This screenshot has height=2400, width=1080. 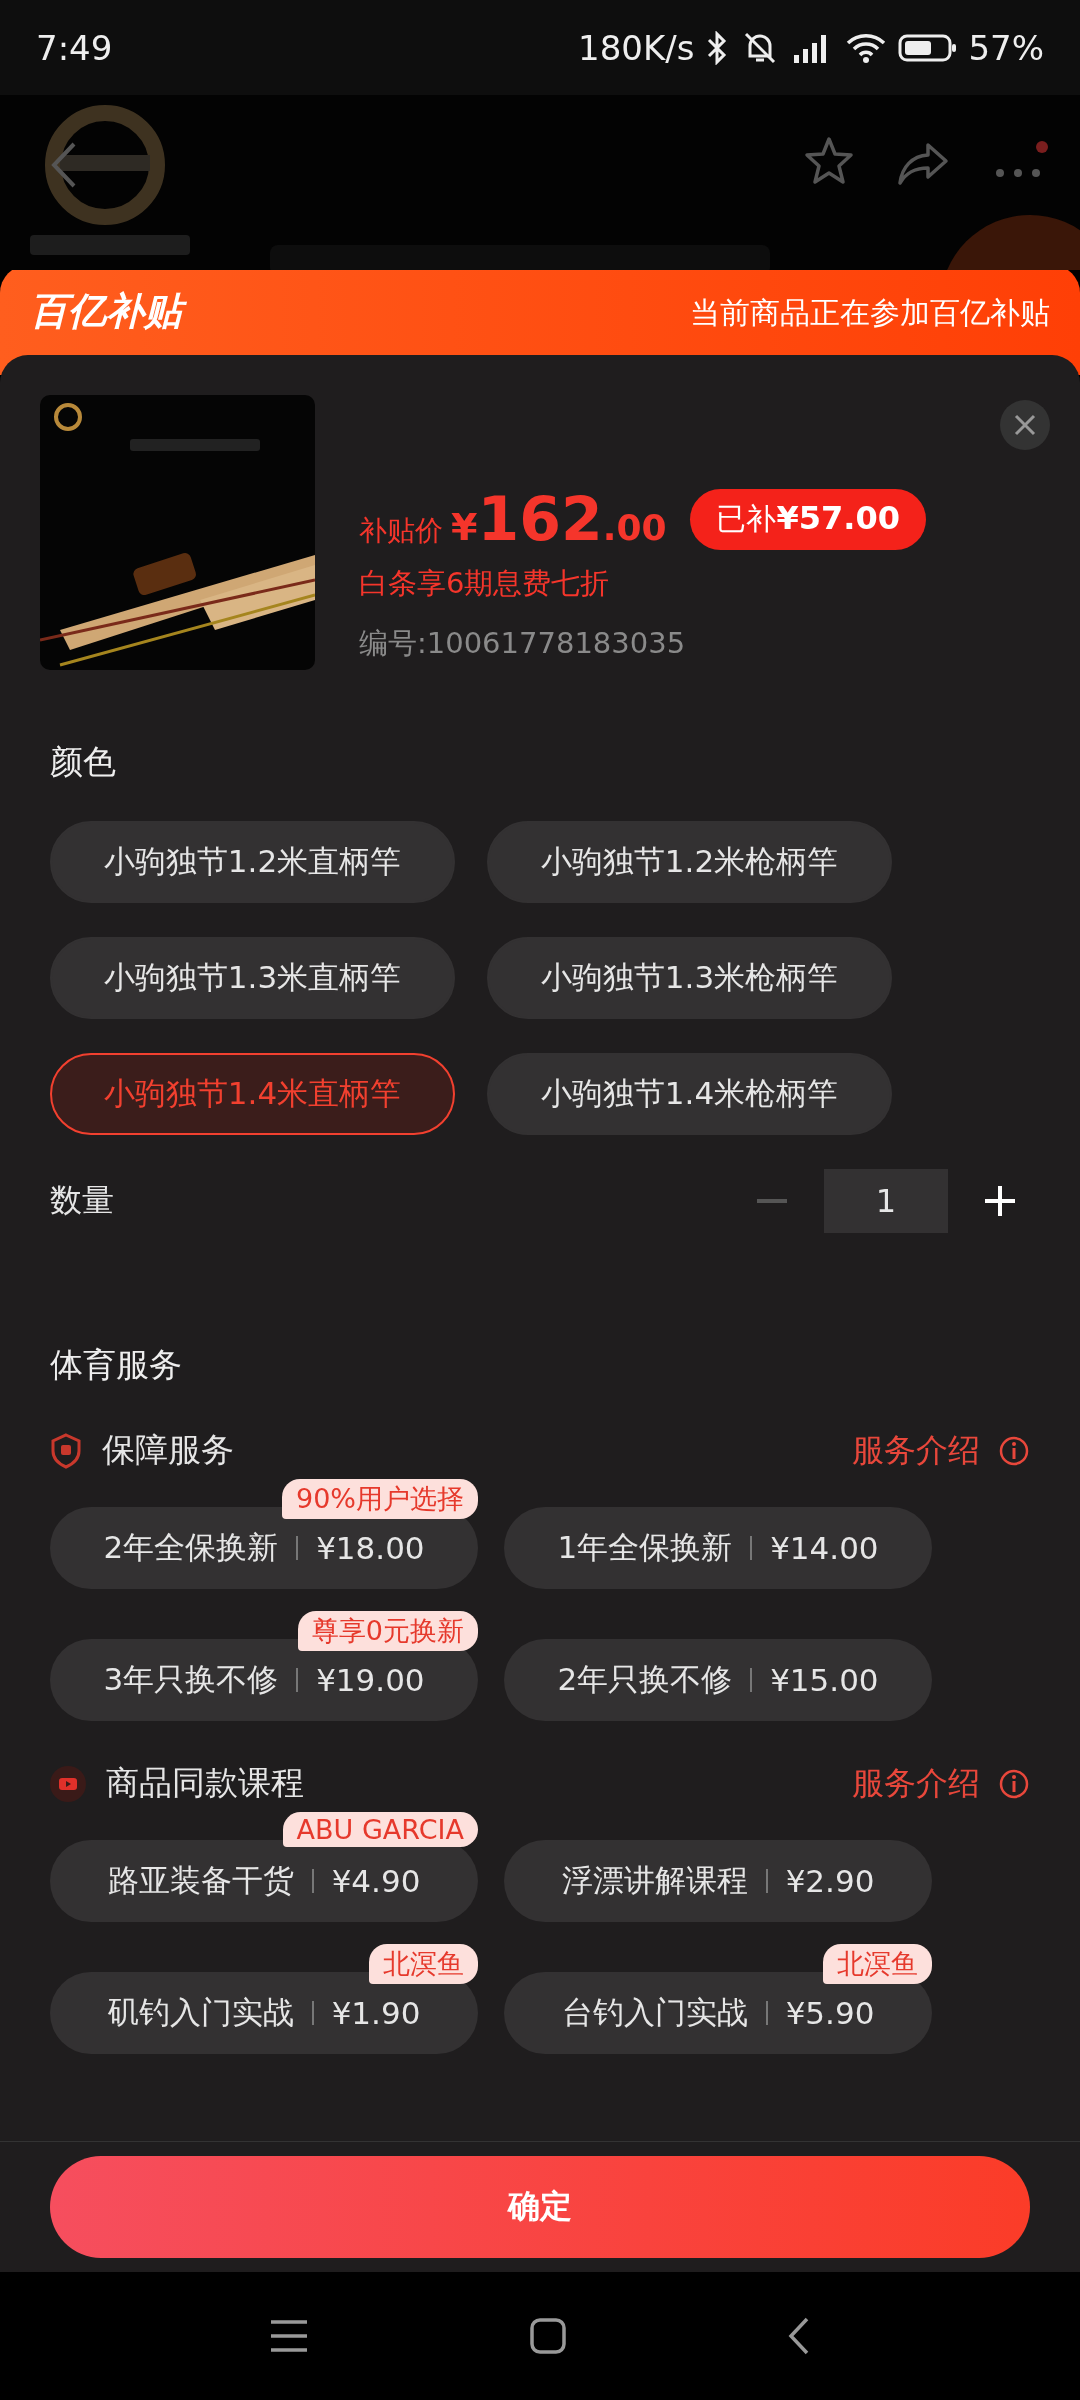 What do you see at coordinates (689, 862) in the screenshot?
I see `color-option: 小驹独节1.2米枪柄竿` at bounding box center [689, 862].